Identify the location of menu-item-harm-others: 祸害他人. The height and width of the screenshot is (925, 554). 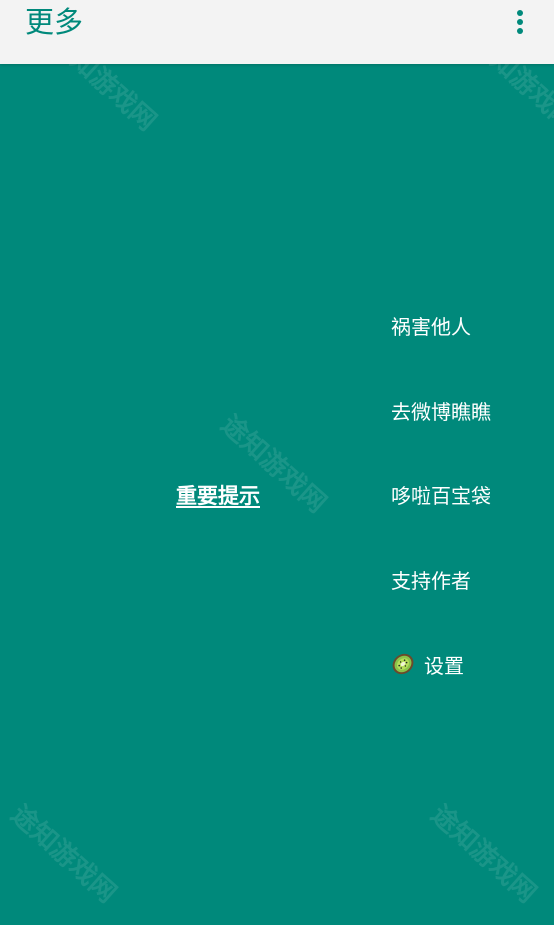
(431, 325).